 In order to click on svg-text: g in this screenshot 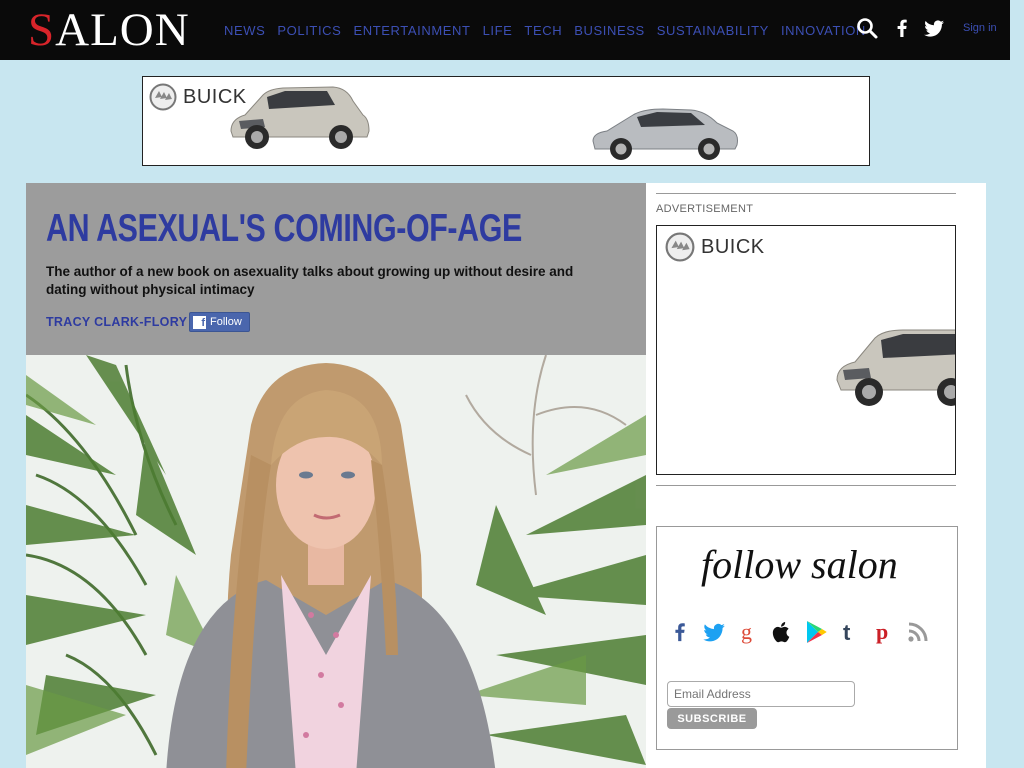, I will do `click(746, 631)`.